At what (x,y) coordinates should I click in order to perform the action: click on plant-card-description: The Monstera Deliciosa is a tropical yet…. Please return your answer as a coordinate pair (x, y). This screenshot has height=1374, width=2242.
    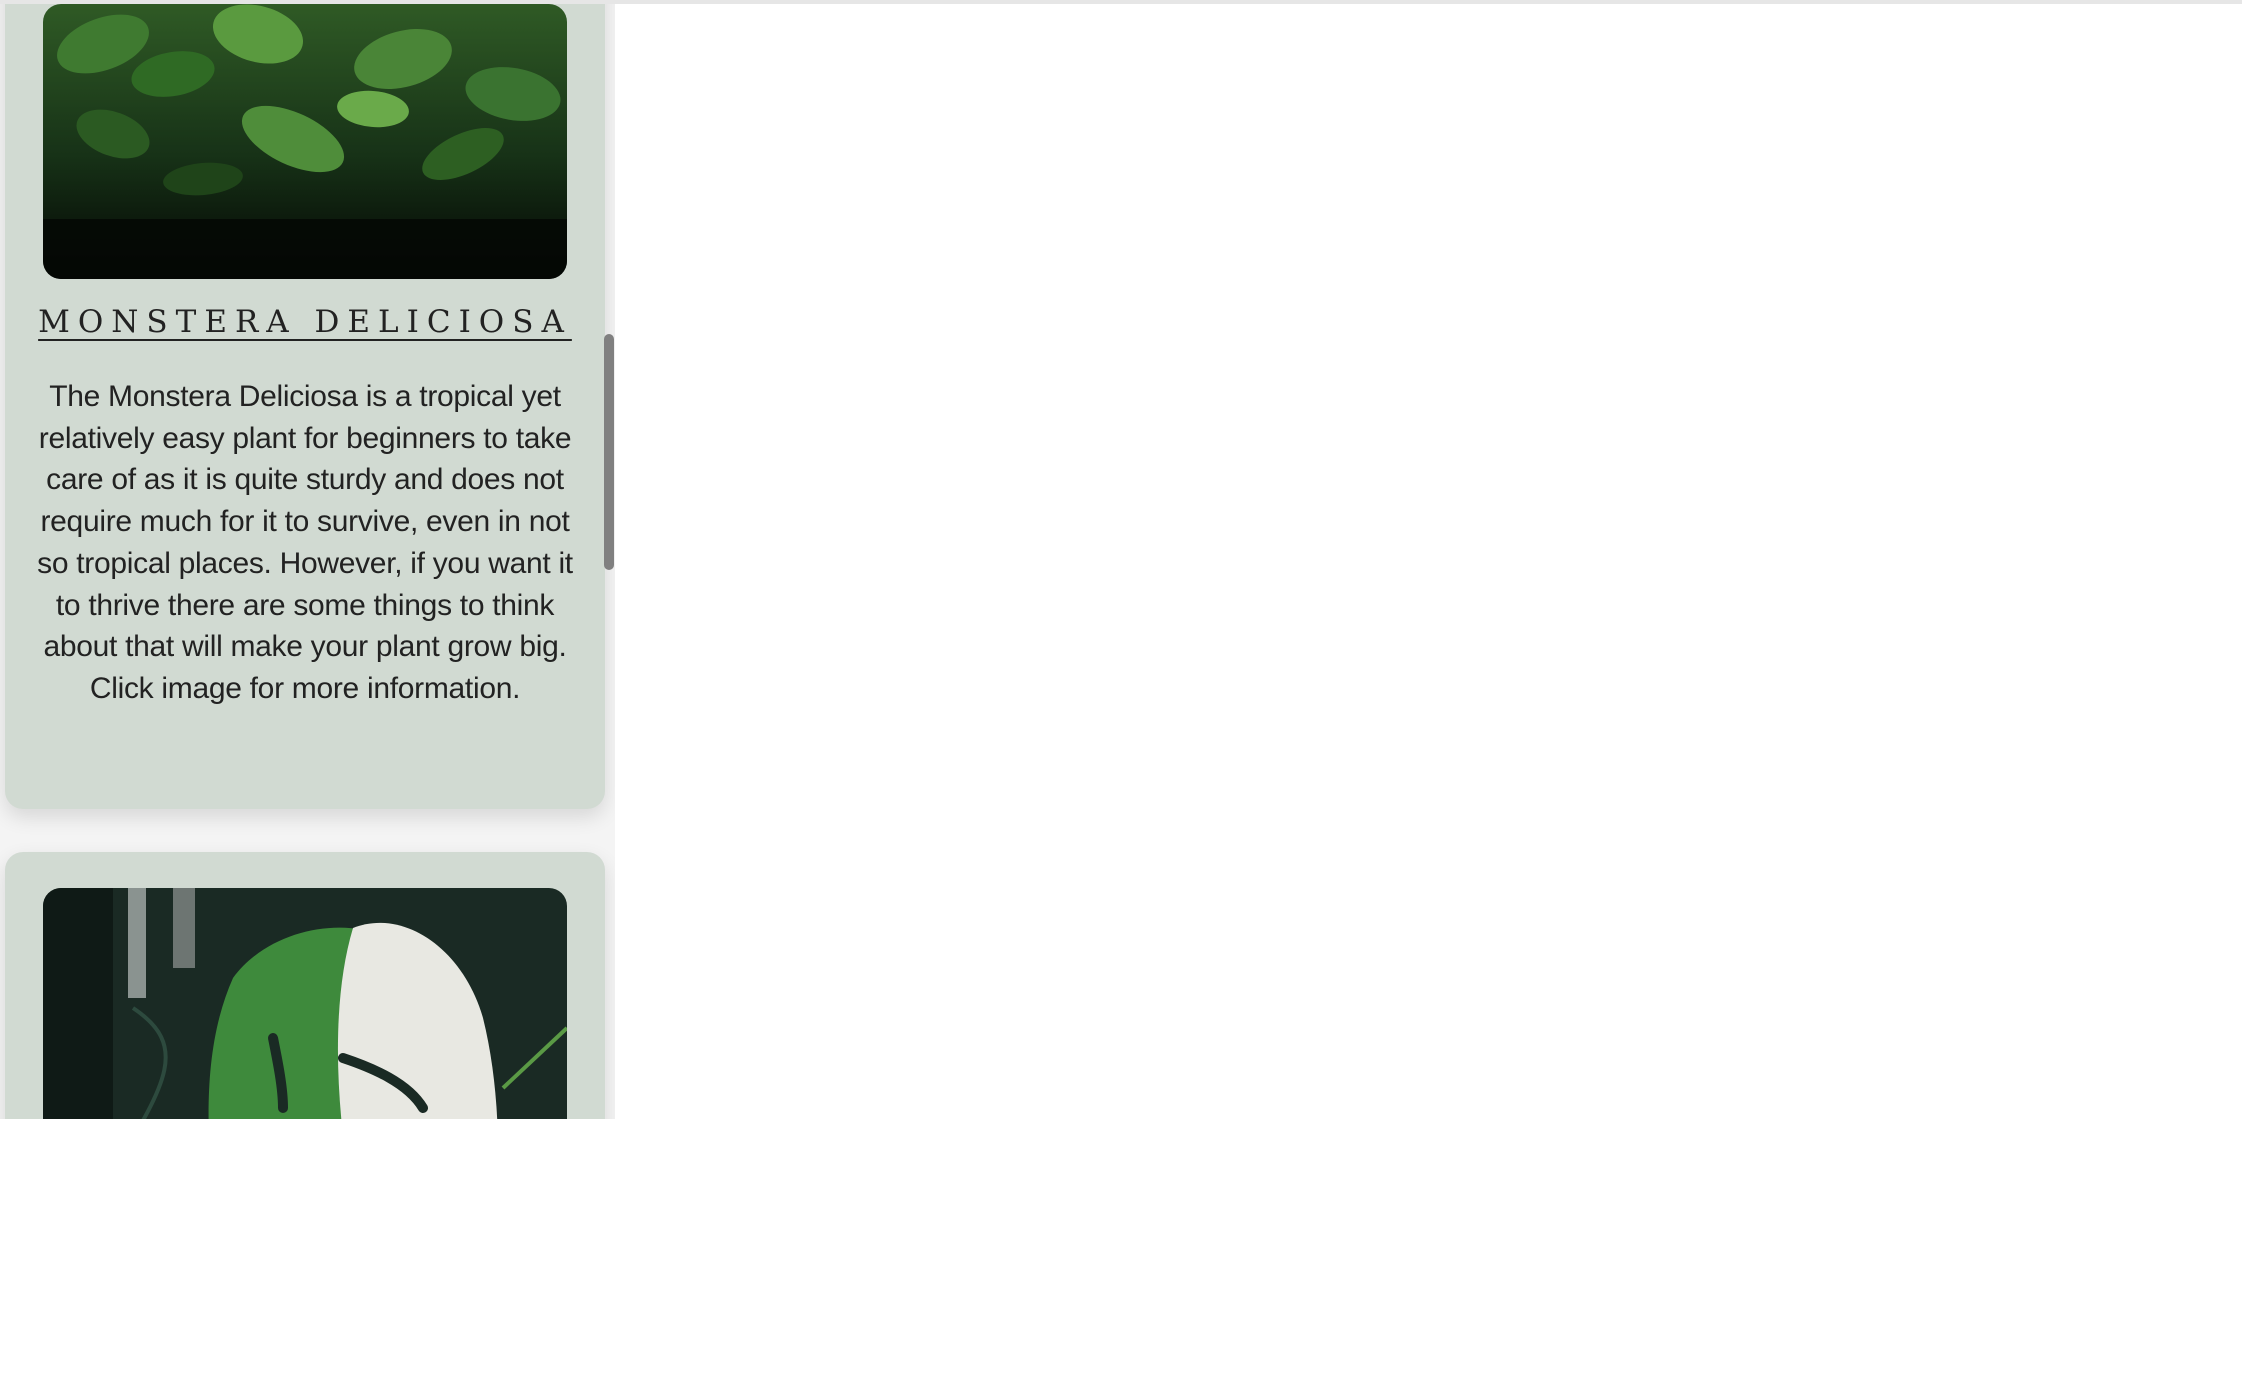
    Looking at the image, I should click on (305, 542).